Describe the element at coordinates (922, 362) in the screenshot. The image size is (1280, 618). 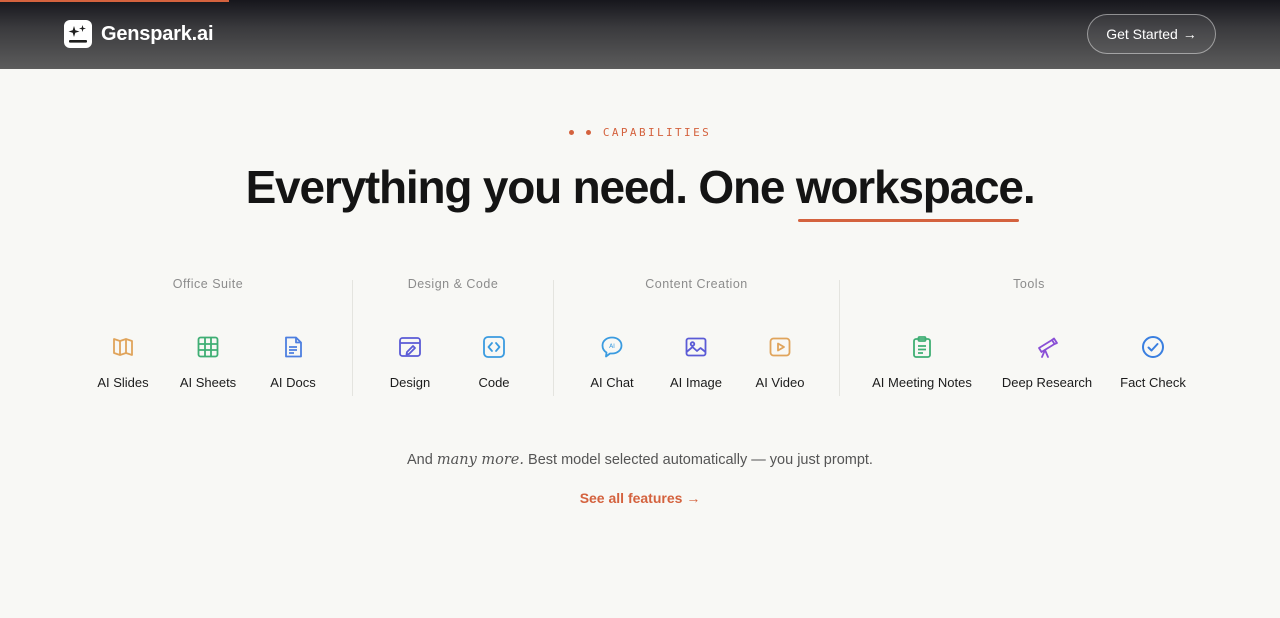
I see `tool-ai-meeting-notes: AI Meeting Notes` at that location.